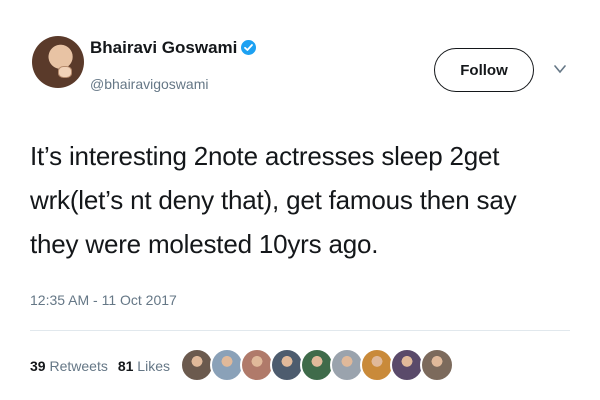  What do you see at coordinates (204, 244) in the screenshot?
I see `tweet-text-line: they were molested 10yrs ago.` at bounding box center [204, 244].